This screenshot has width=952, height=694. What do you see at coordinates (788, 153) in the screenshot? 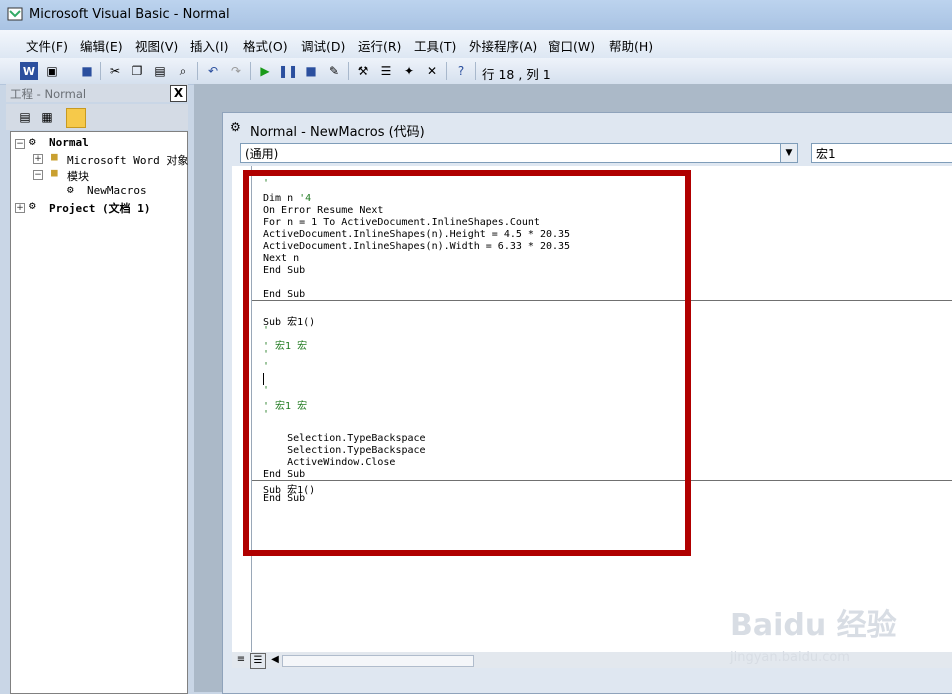
I see `chevron-down-icon: ▼` at bounding box center [788, 153].